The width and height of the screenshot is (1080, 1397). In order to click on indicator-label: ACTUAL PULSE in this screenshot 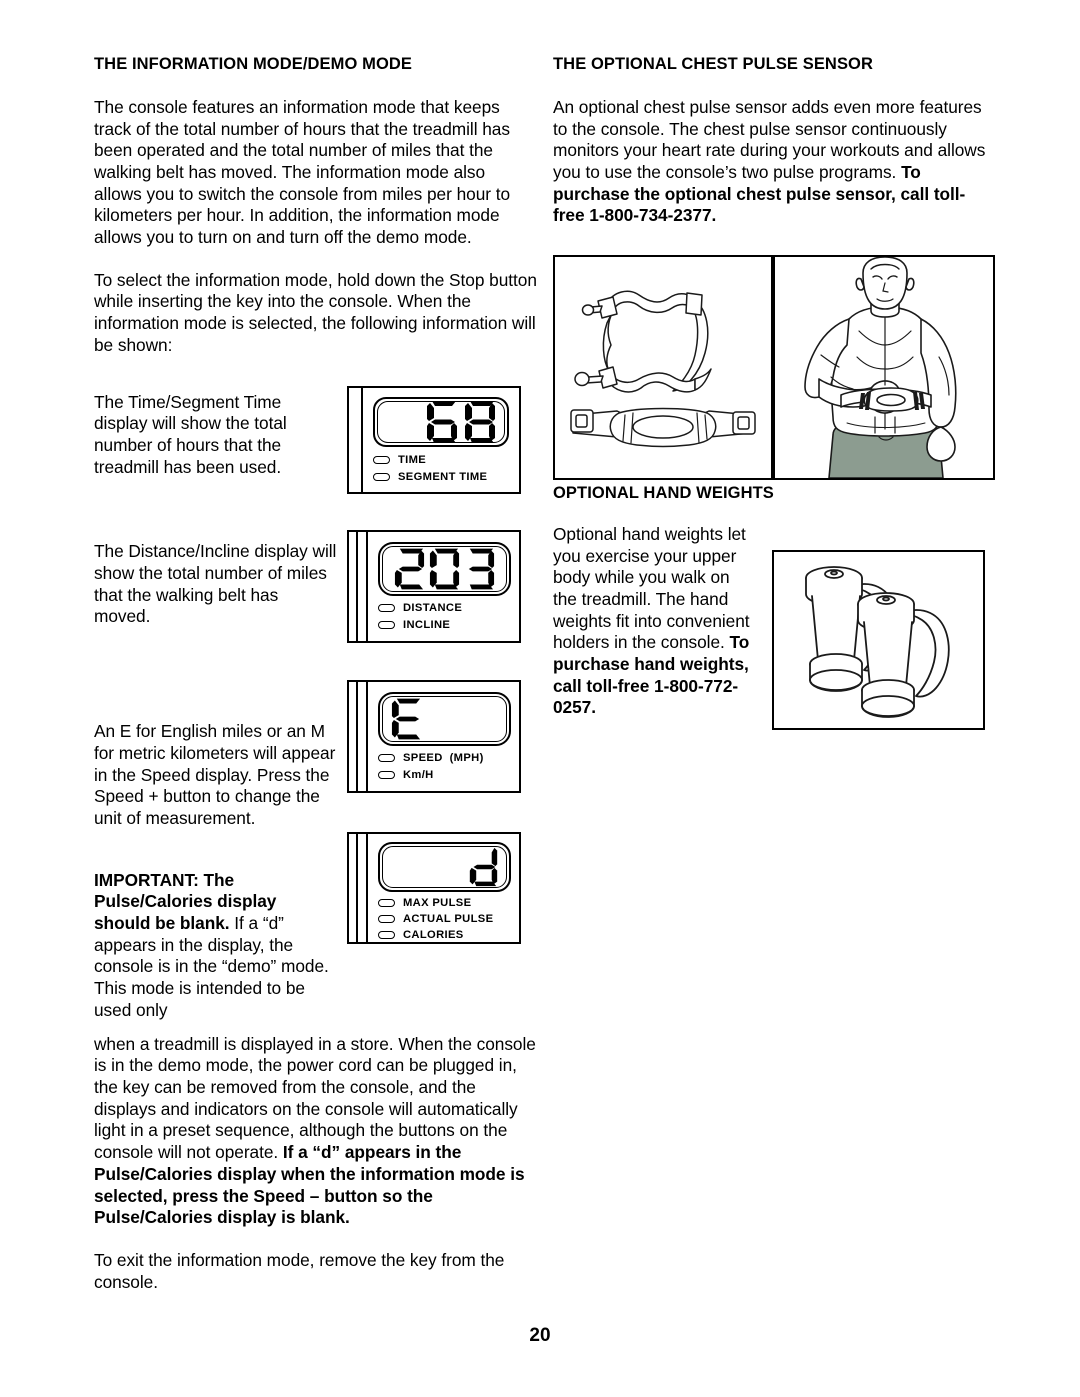, I will do `click(448, 919)`.